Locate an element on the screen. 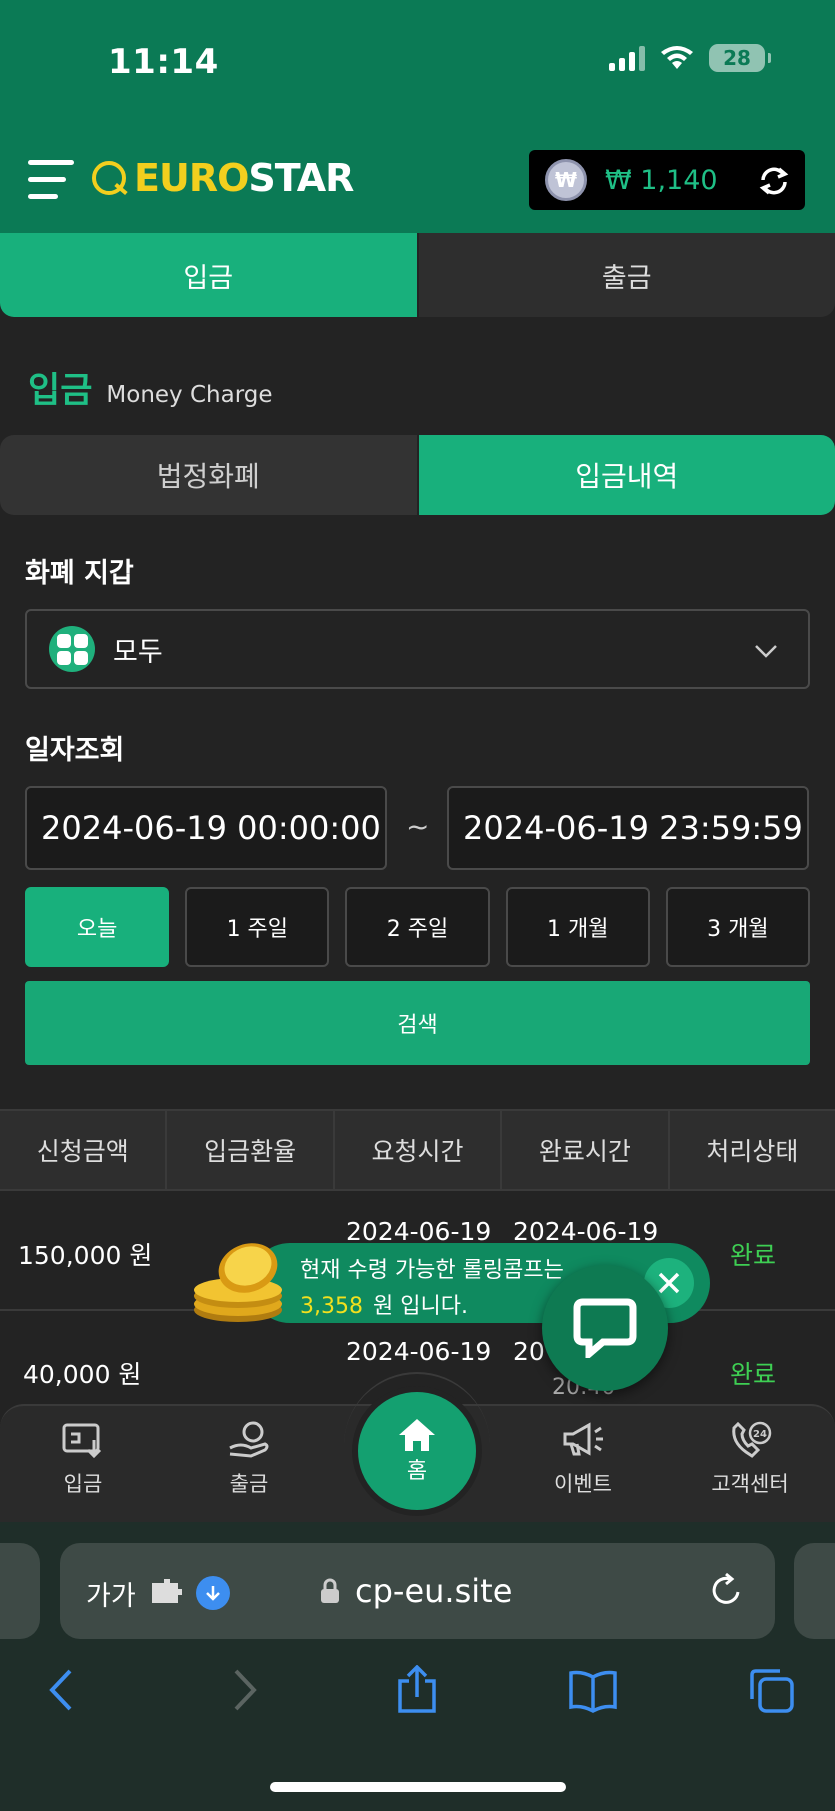 The image size is (835, 1811). menu-icon is located at coordinates (51, 180).